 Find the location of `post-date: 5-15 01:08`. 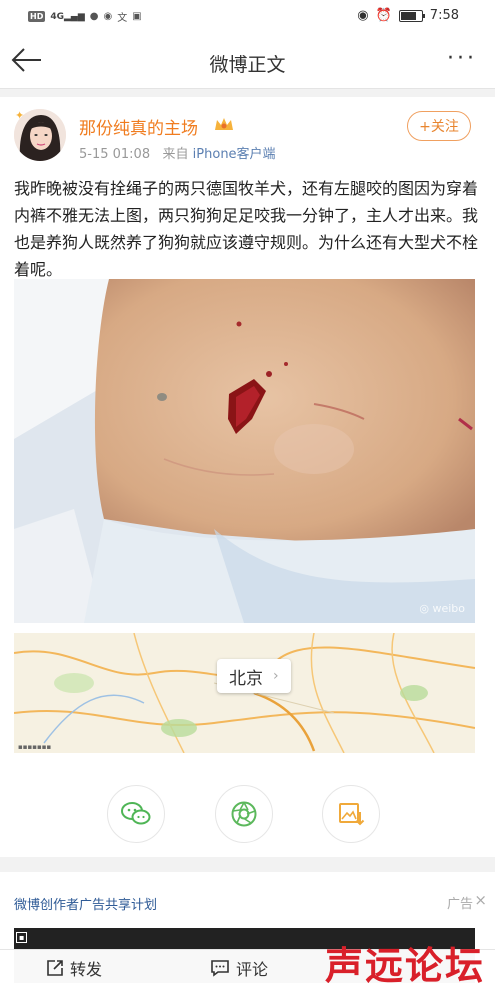

post-date: 5-15 01:08 is located at coordinates (115, 154).